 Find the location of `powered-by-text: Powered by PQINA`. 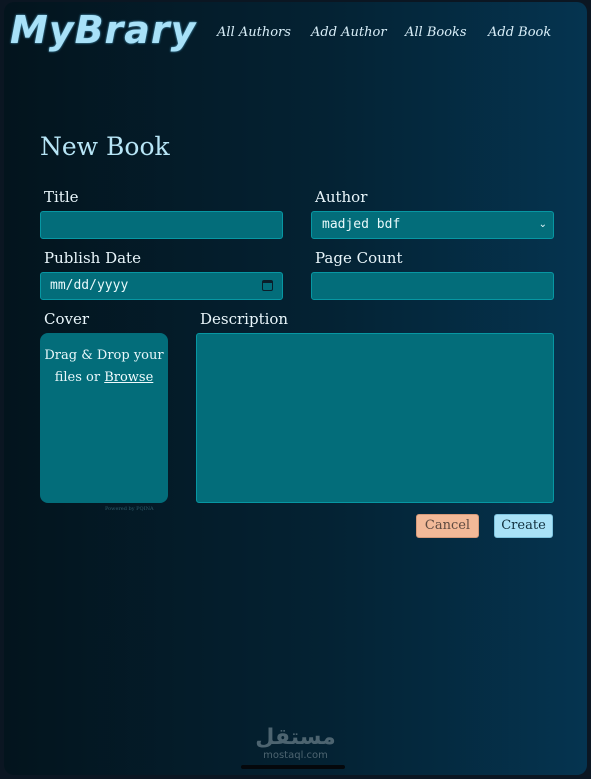

powered-by-text: Powered by PQINA is located at coordinates (129, 509).